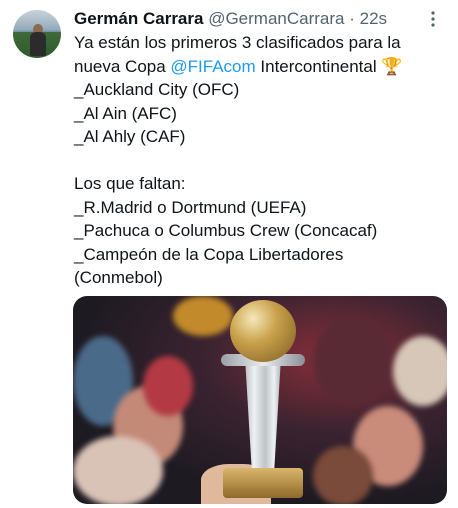 The height and width of the screenshot is (508, 458). I want to click on tweet-header: Germán Carrara @GermanCarrara · 22s, so click(248, 19).